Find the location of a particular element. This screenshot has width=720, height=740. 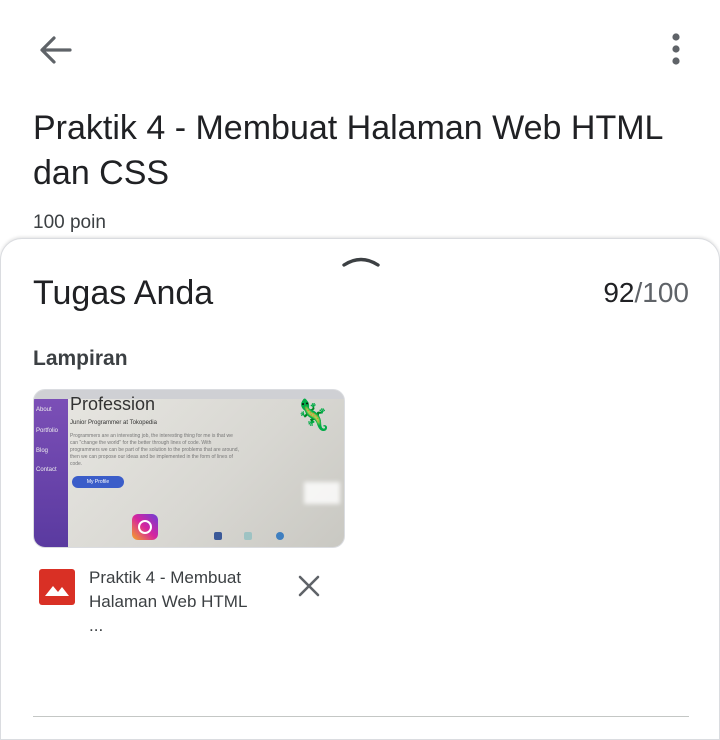

grade-display: 92/100 is located at coordinates (646, 293).